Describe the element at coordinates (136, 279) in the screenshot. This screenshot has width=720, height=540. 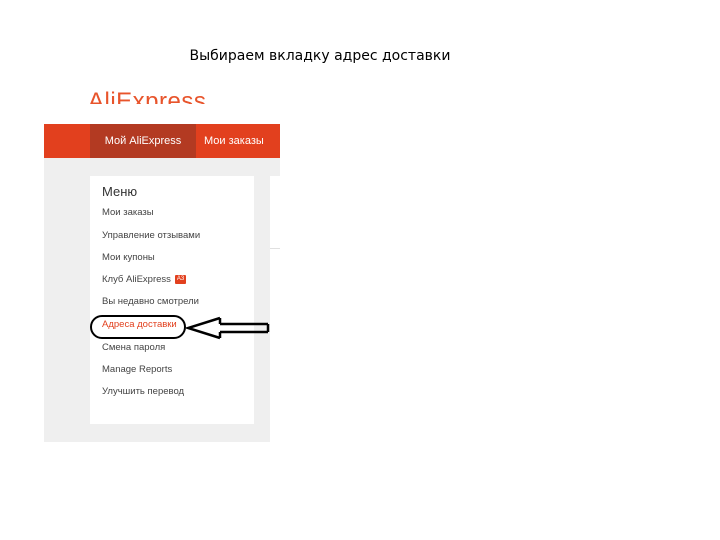
I see `menu-item-label: Клуб AliExpress` at that location.